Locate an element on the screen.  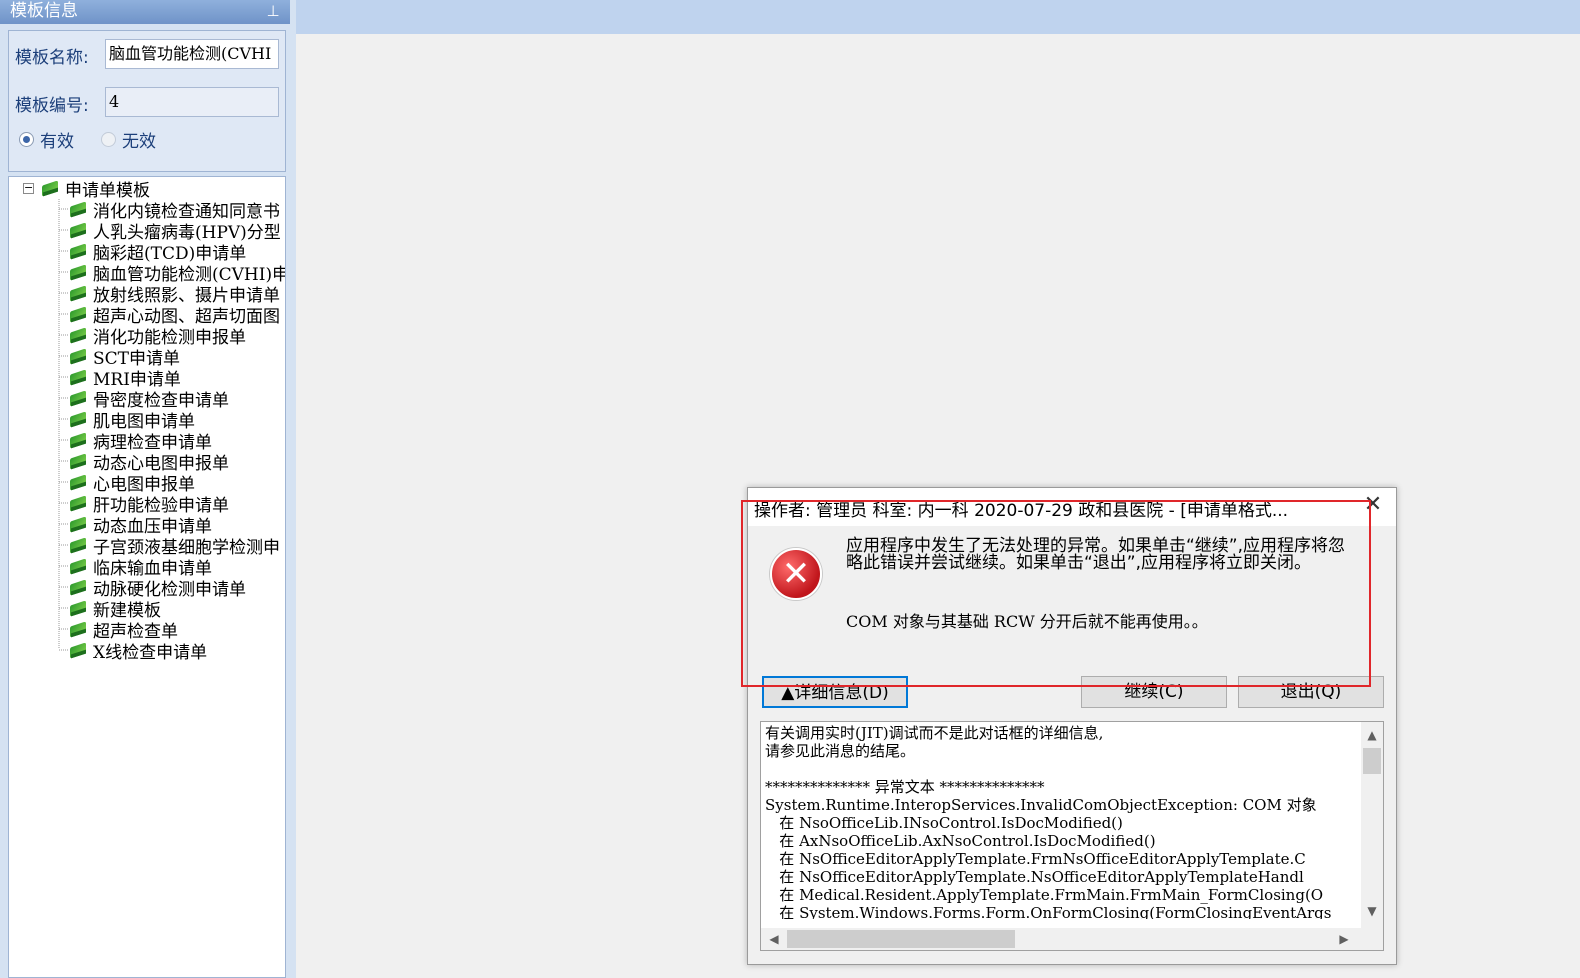
template-number-input: 4 is located at coordinates (192, 102).